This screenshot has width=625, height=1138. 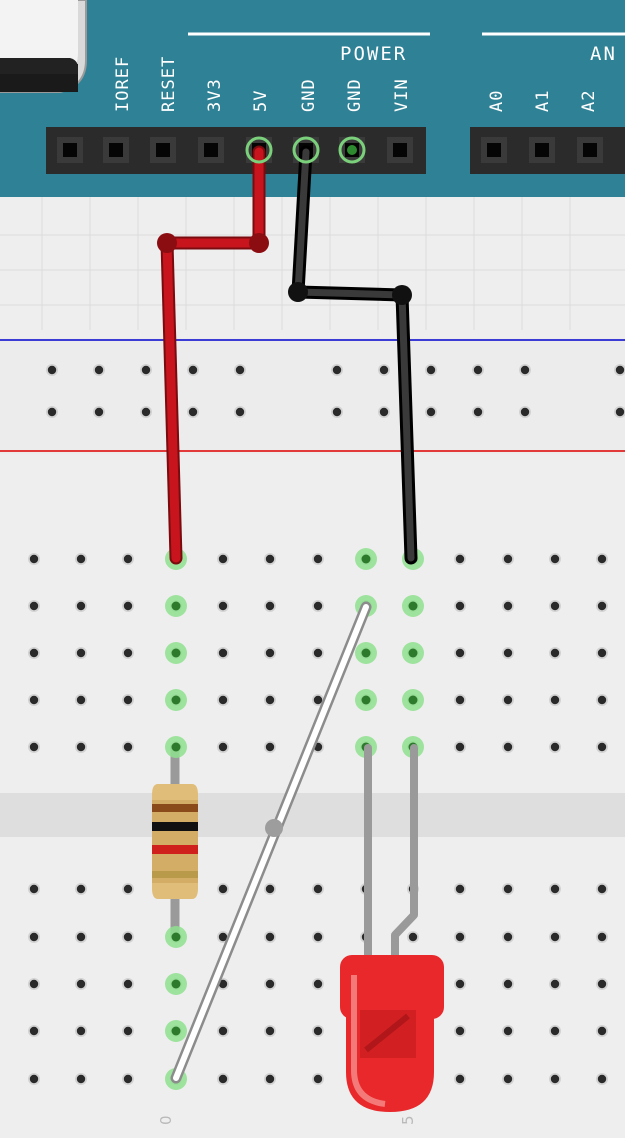 What do you see at coordinates (312, 396) in the screenshot?
I see `power-rail-area` at bounding box center [312, 396].